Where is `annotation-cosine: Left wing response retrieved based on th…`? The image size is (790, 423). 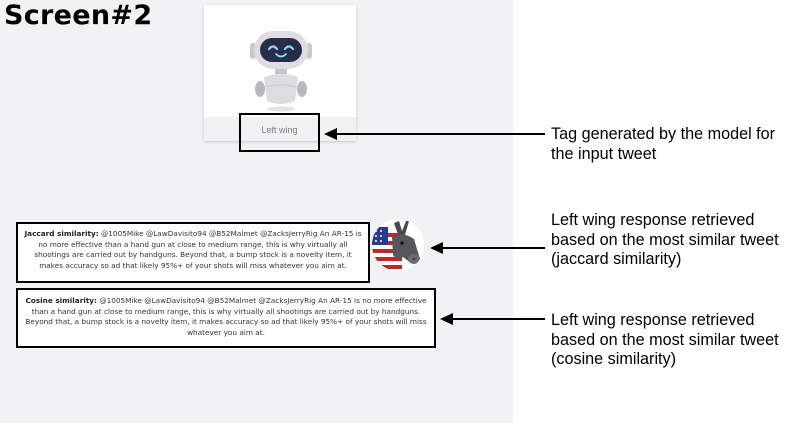 annotation-cosine: Left wing response retrieved based on th… is located at coordinates (665, 339).